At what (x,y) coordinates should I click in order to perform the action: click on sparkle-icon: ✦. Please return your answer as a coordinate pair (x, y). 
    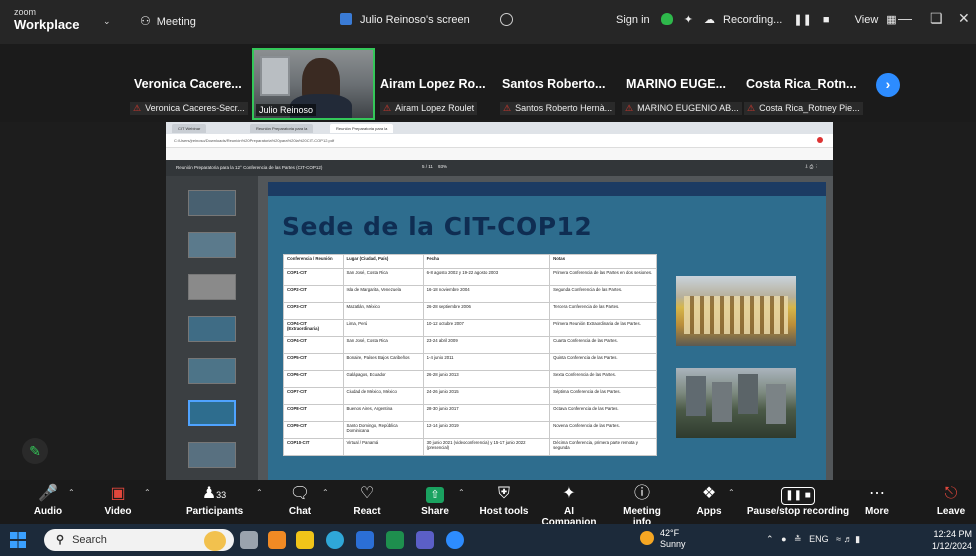
    Looking at the image, I should click on (688, 20).